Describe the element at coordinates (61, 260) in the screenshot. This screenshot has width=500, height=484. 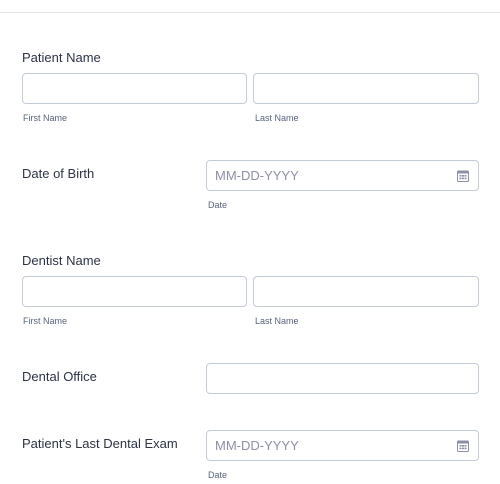
I see `dentist-name-label: Dentist Name` at that location.